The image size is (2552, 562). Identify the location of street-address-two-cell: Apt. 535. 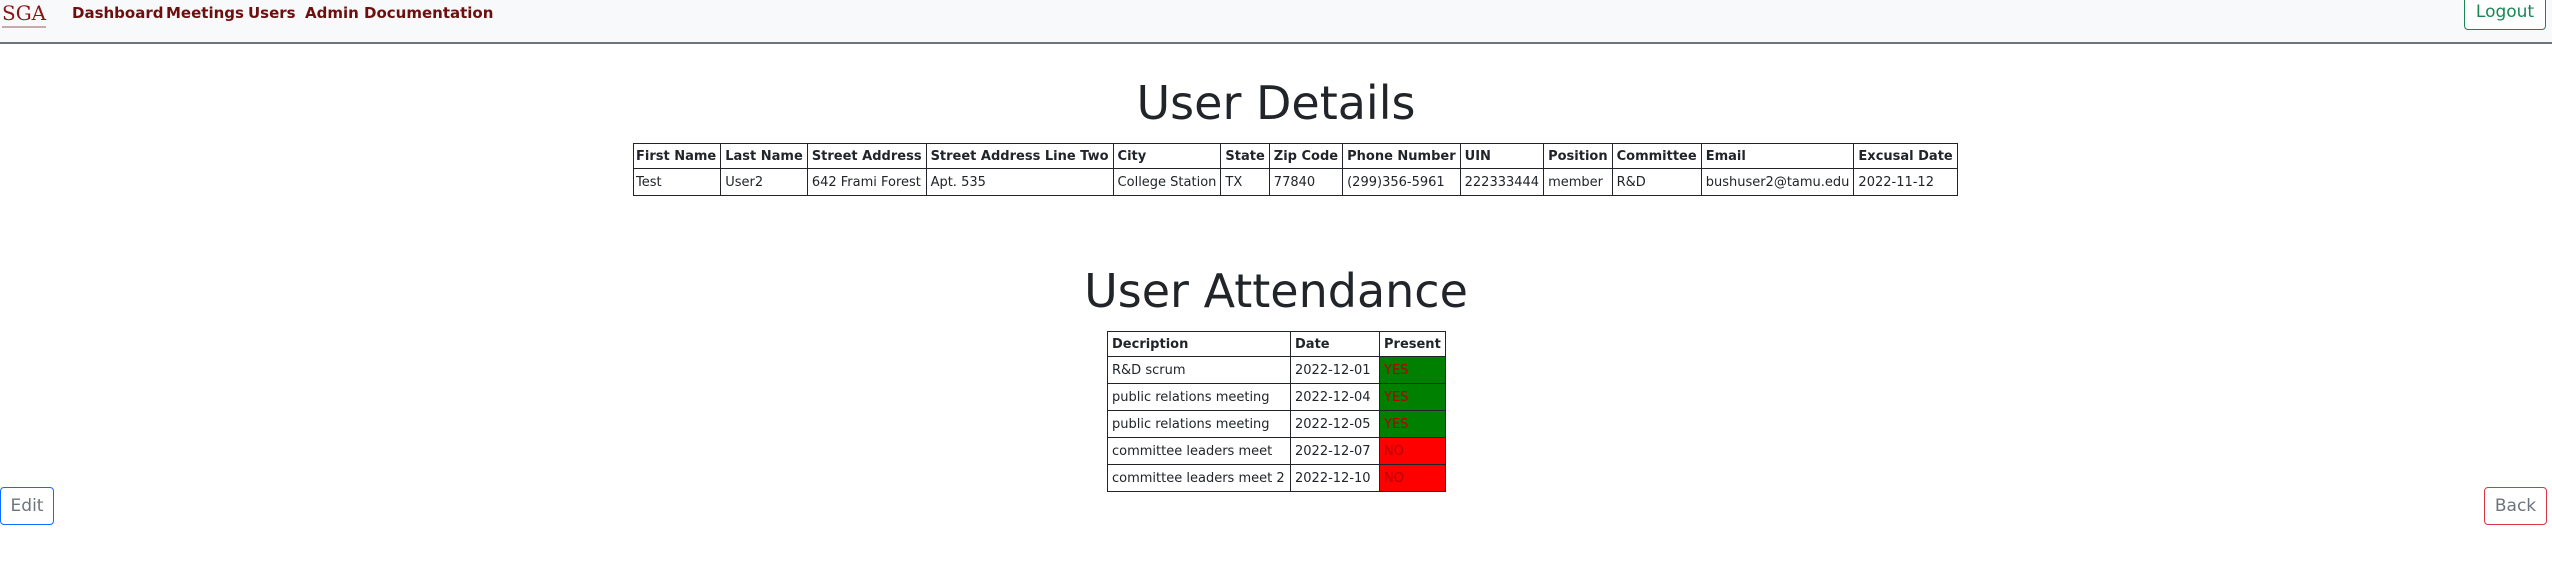
(1019, 182).